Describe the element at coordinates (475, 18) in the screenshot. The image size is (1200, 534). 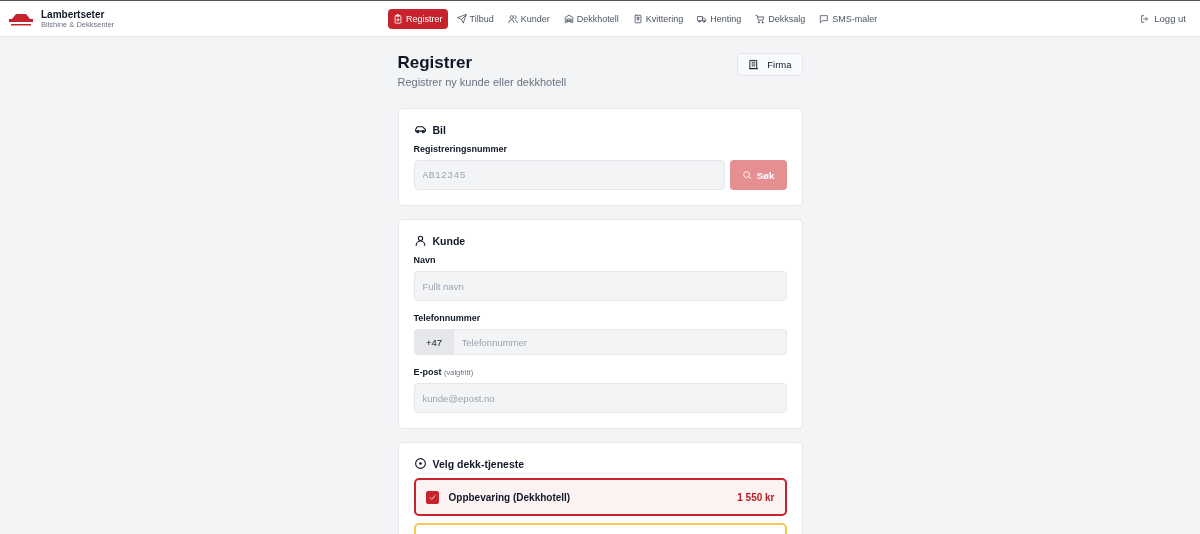
I see `nav-tab: Tilbud` at that location.